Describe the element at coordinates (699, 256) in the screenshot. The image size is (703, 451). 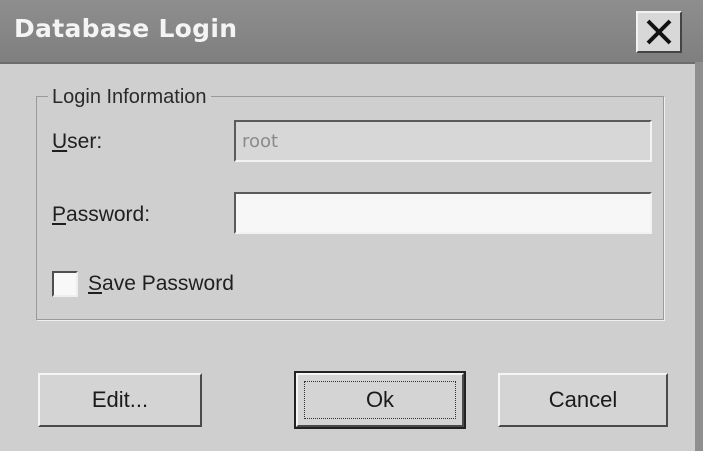
I see `window-edge` at that location.